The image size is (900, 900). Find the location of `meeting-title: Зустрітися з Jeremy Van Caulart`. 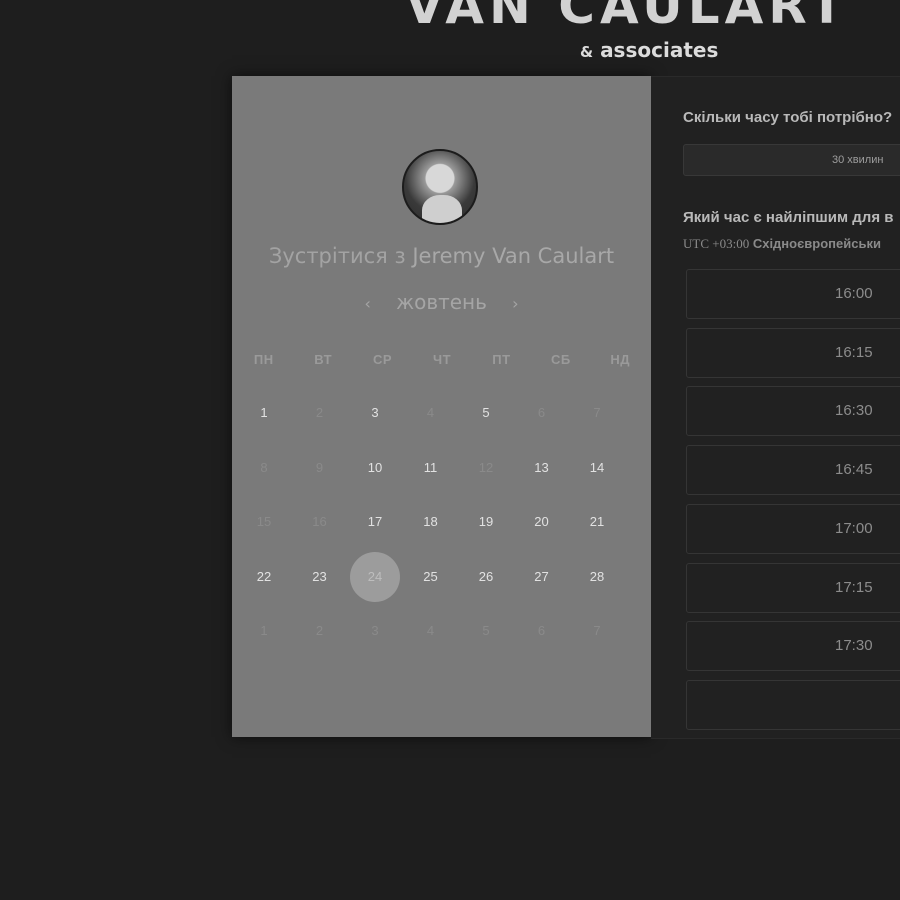

meeting-title: Зустрітися з Jeremy Van Caulart is located at coordinates (441, 256).